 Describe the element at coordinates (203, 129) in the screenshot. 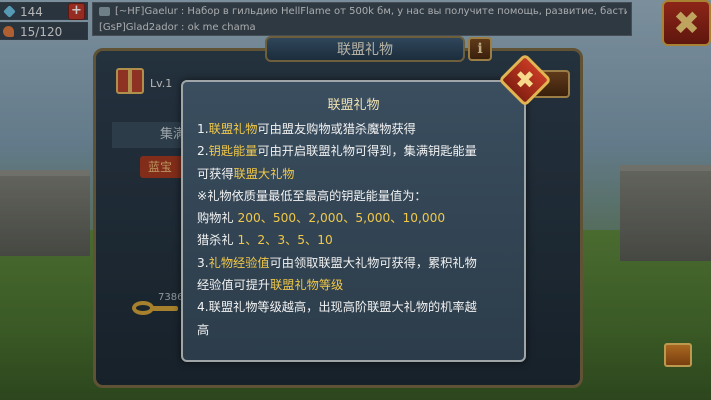

I see `line-number: 1.` at that location.